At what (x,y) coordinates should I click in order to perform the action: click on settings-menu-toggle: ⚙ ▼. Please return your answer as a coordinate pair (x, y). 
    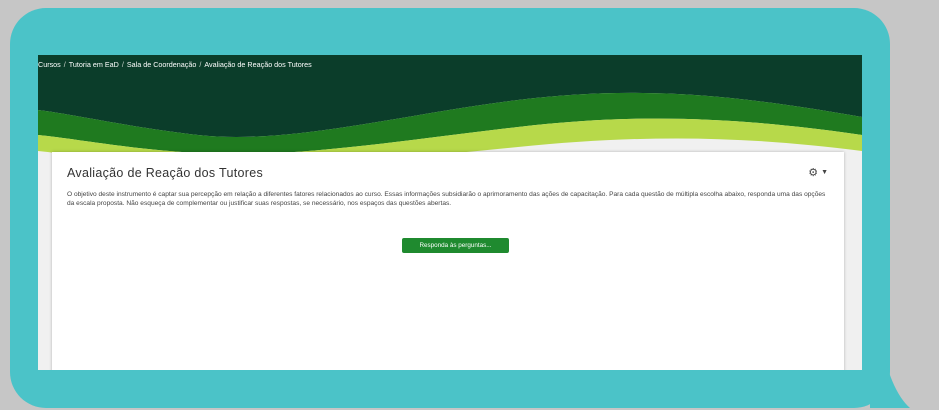
    Looking at the image, I should click on (818, 172).